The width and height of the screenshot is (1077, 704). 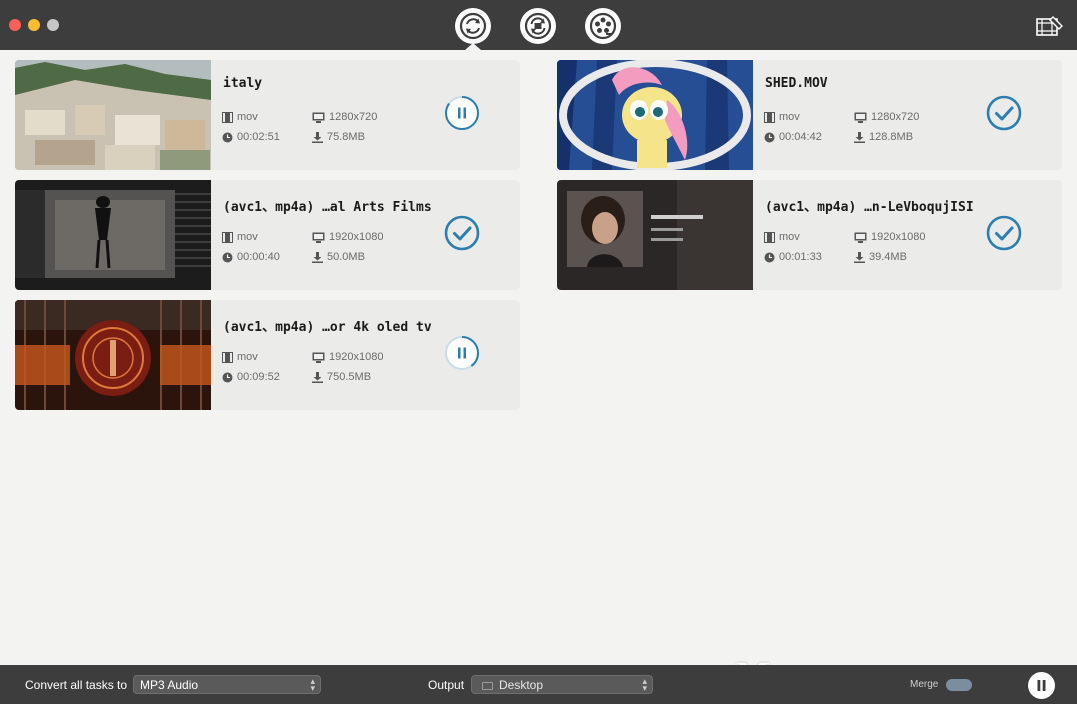 What do you see at coordinates (258, 257) in the screenshot?
I see `task-duration-value: 00:00:40` at bounding box center [258, 257].